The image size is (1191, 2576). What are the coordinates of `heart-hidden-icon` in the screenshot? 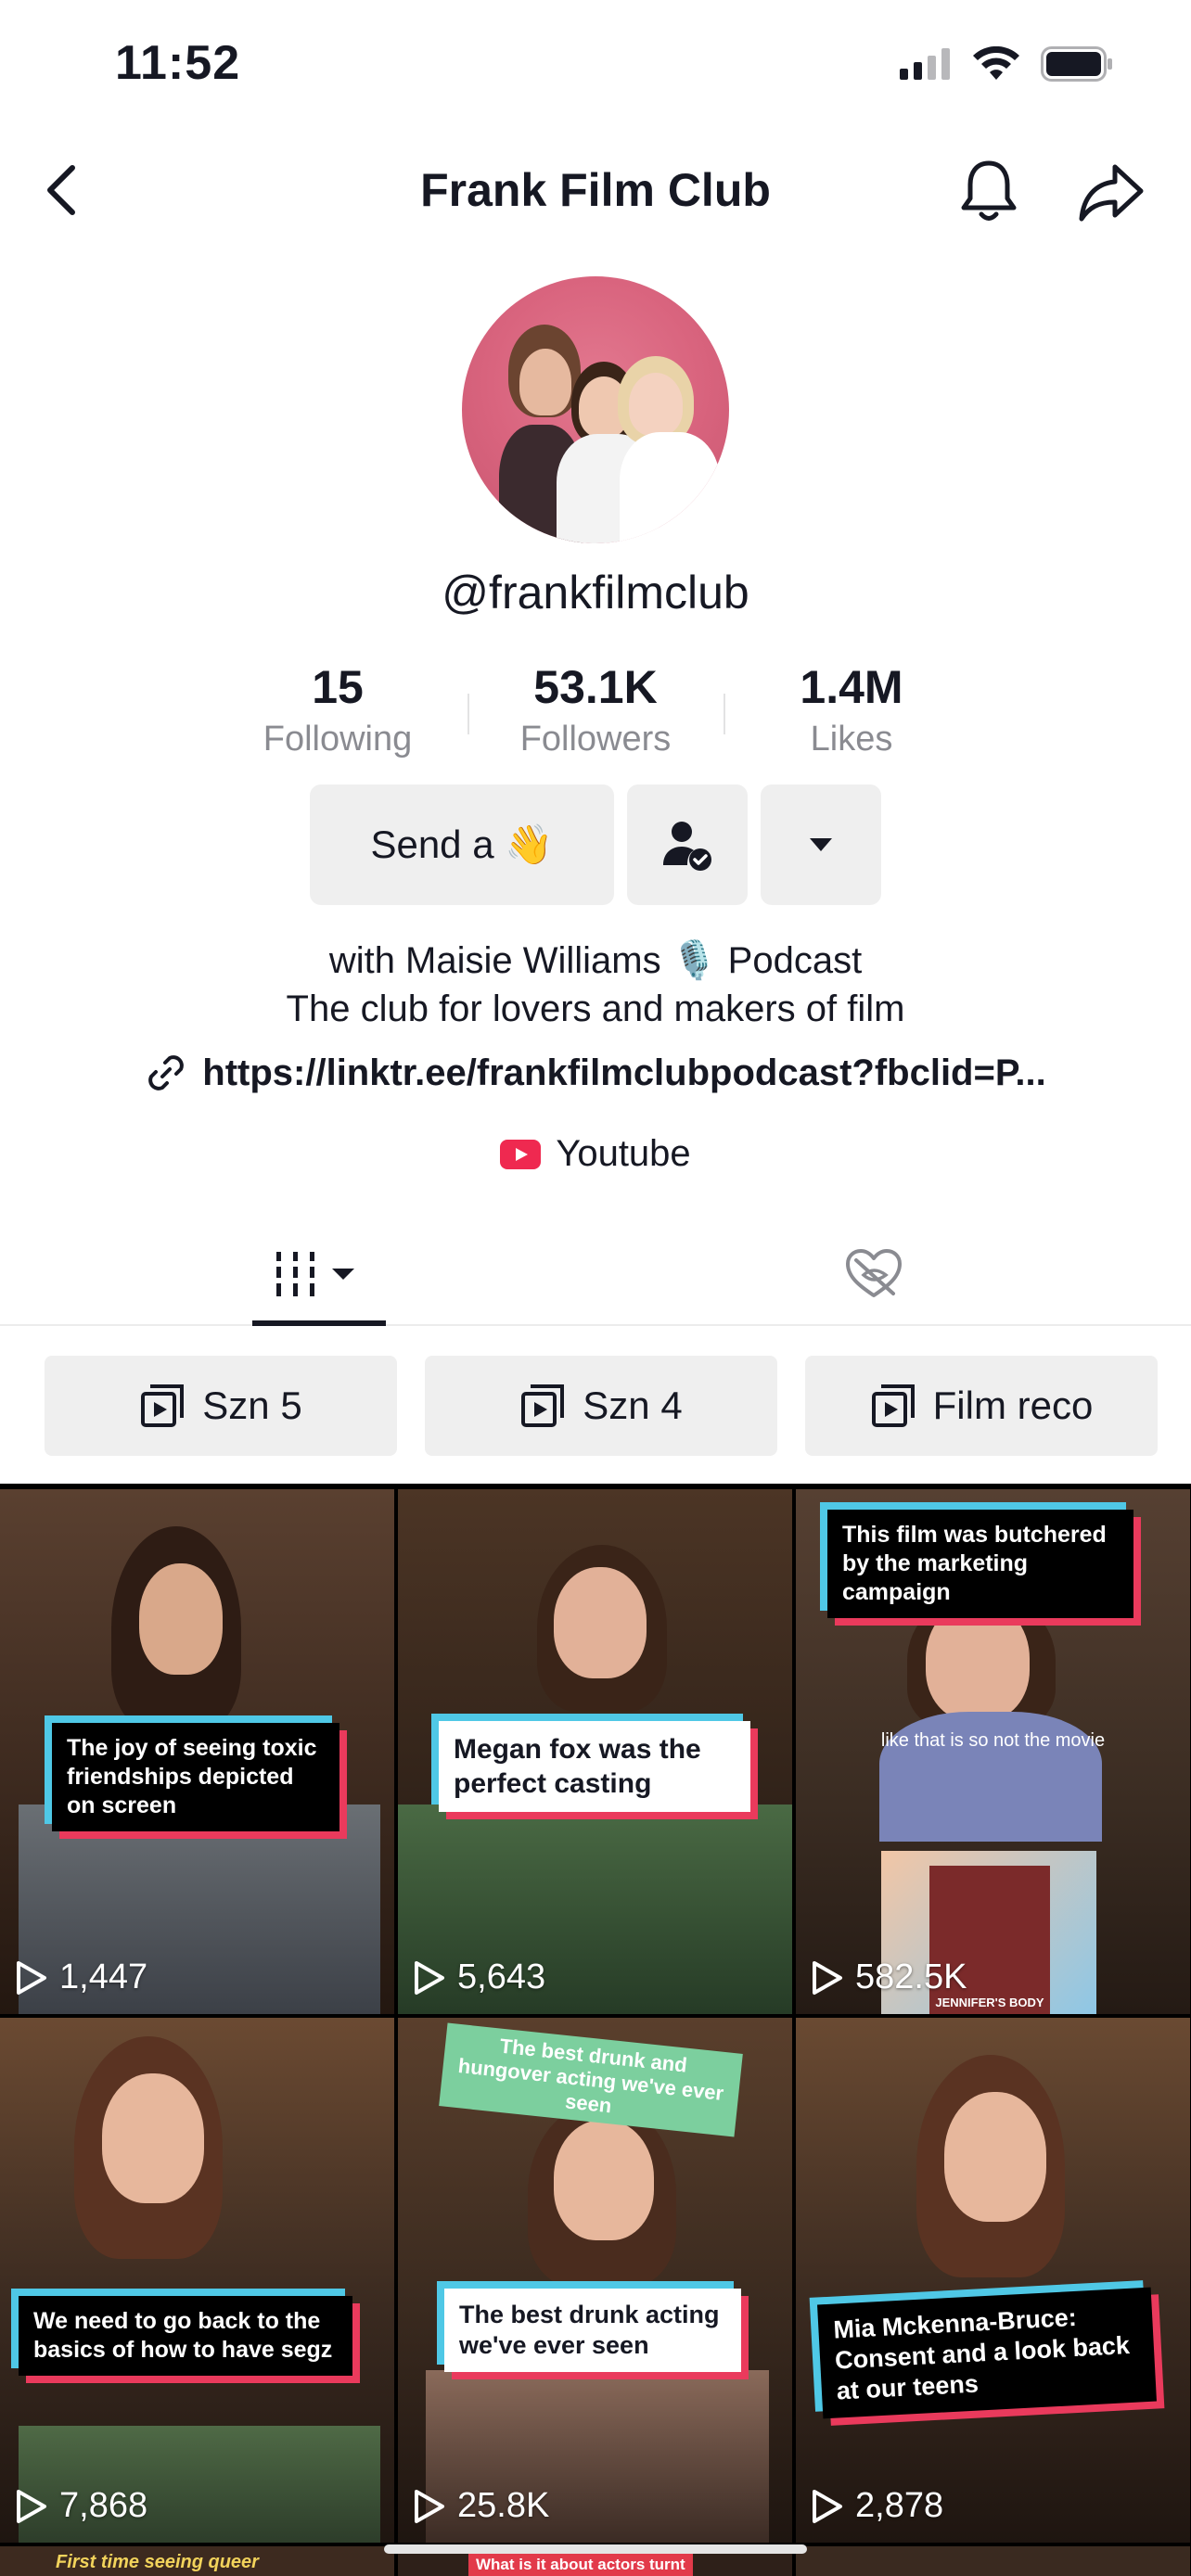 It's located at (874, 1273).